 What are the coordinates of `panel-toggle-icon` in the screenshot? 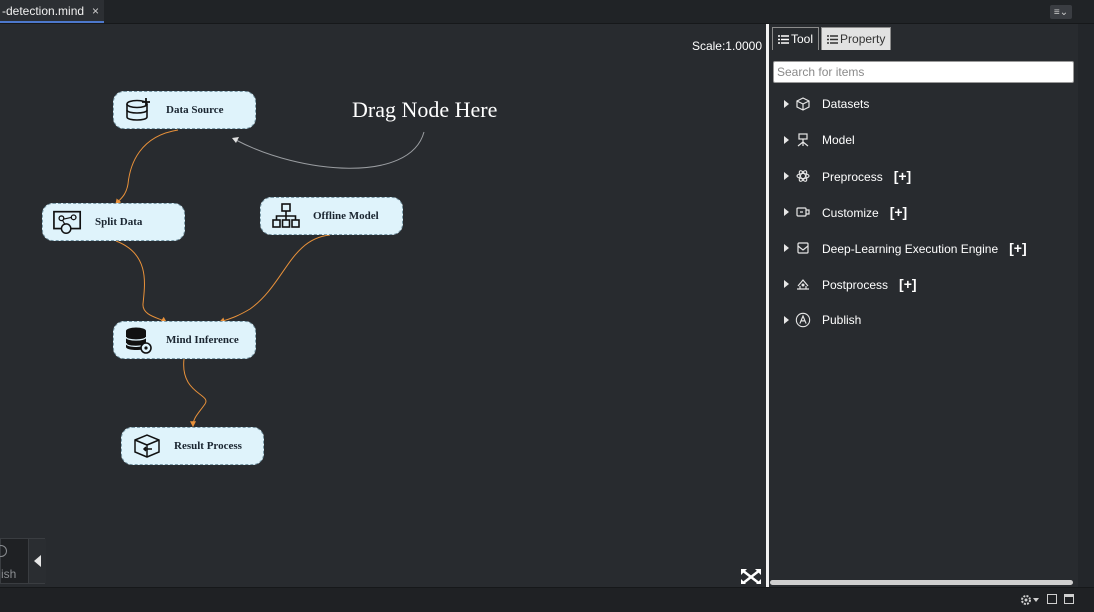 It's located at (1069, 599).